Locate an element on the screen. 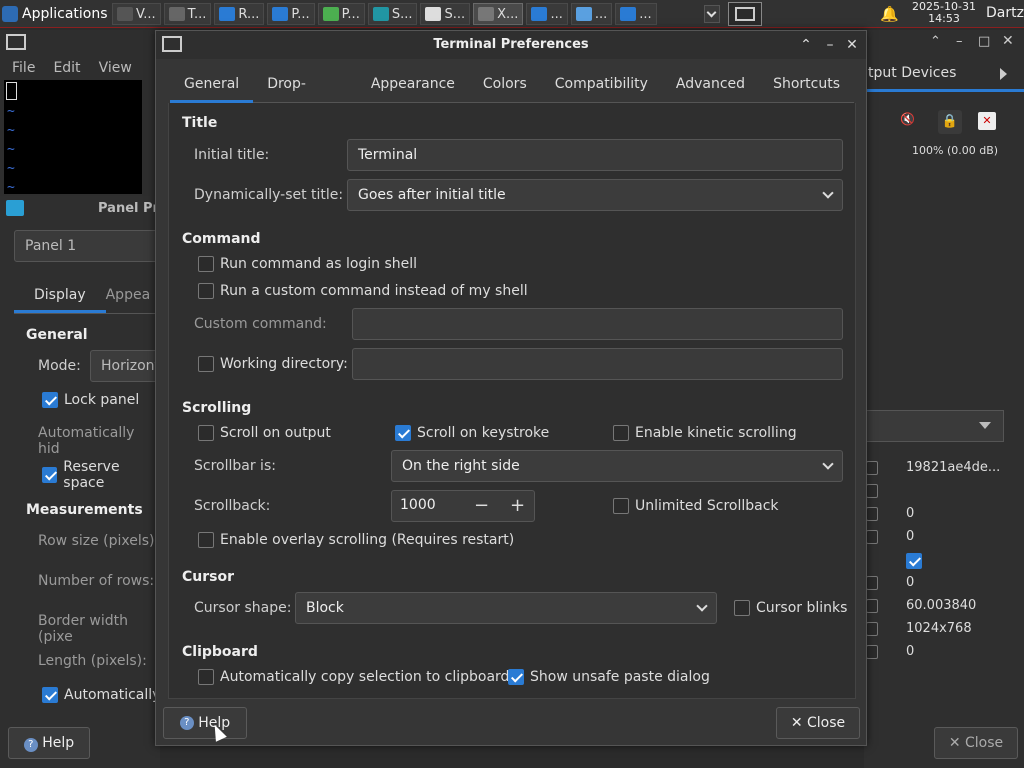  dynamic-title-label: Dynamically-set title: is located at coordinates (269, 195).